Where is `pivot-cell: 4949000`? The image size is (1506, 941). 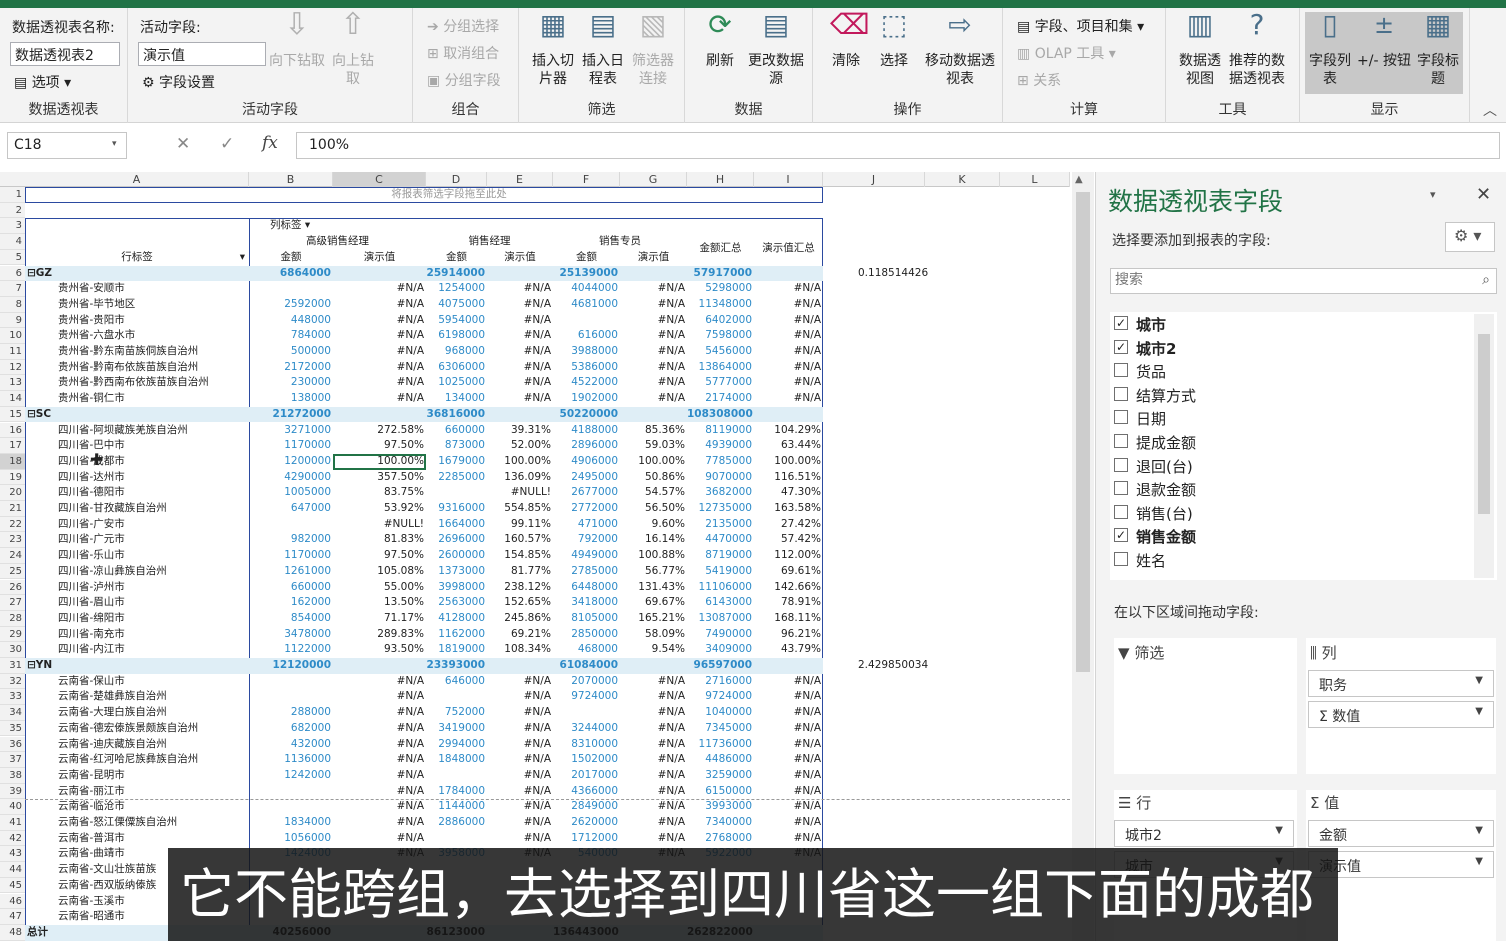
pivot-cell: 4949000 is located at coordinates (586, 556).